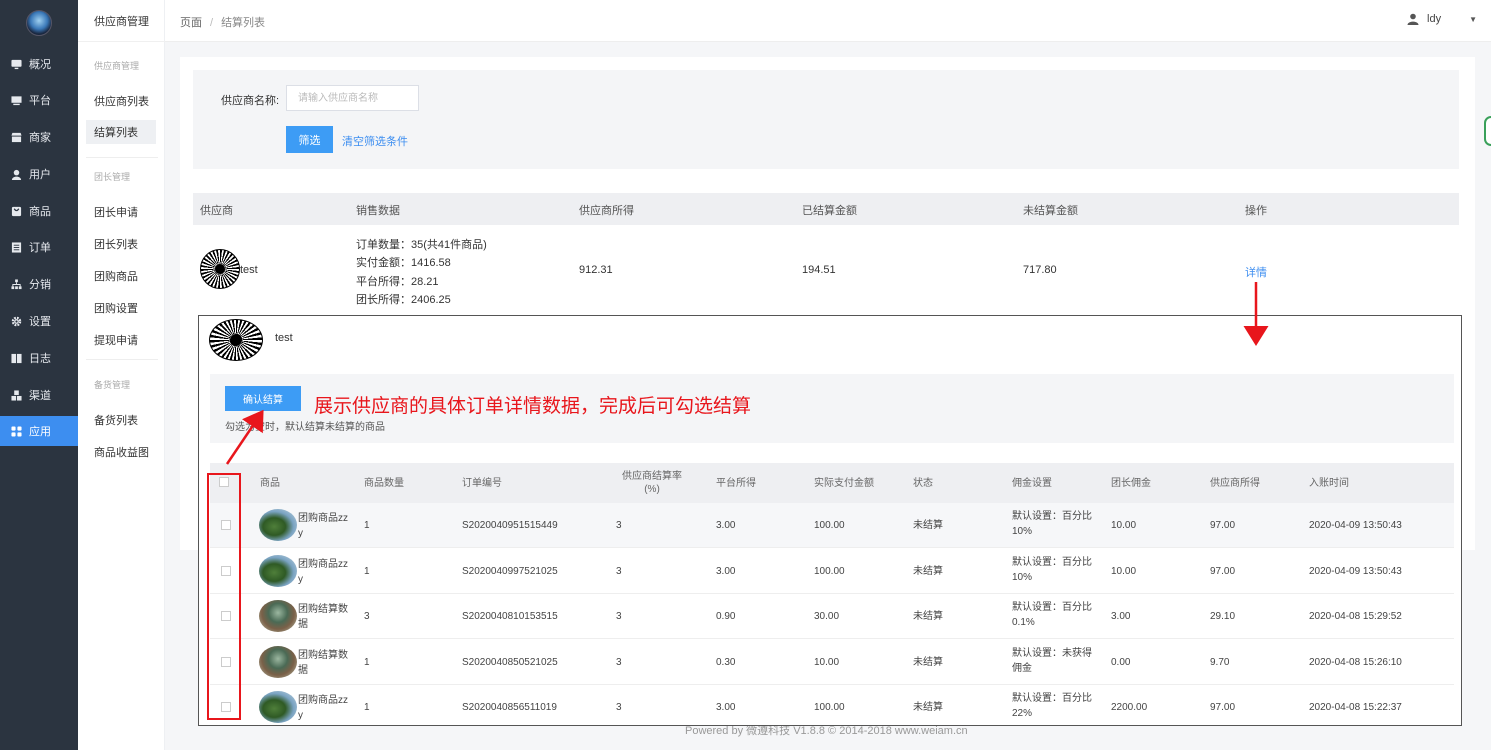 This screenshot has width=1491, height=750. I want to click on nav-item-label: 商家, so click(40, 138).